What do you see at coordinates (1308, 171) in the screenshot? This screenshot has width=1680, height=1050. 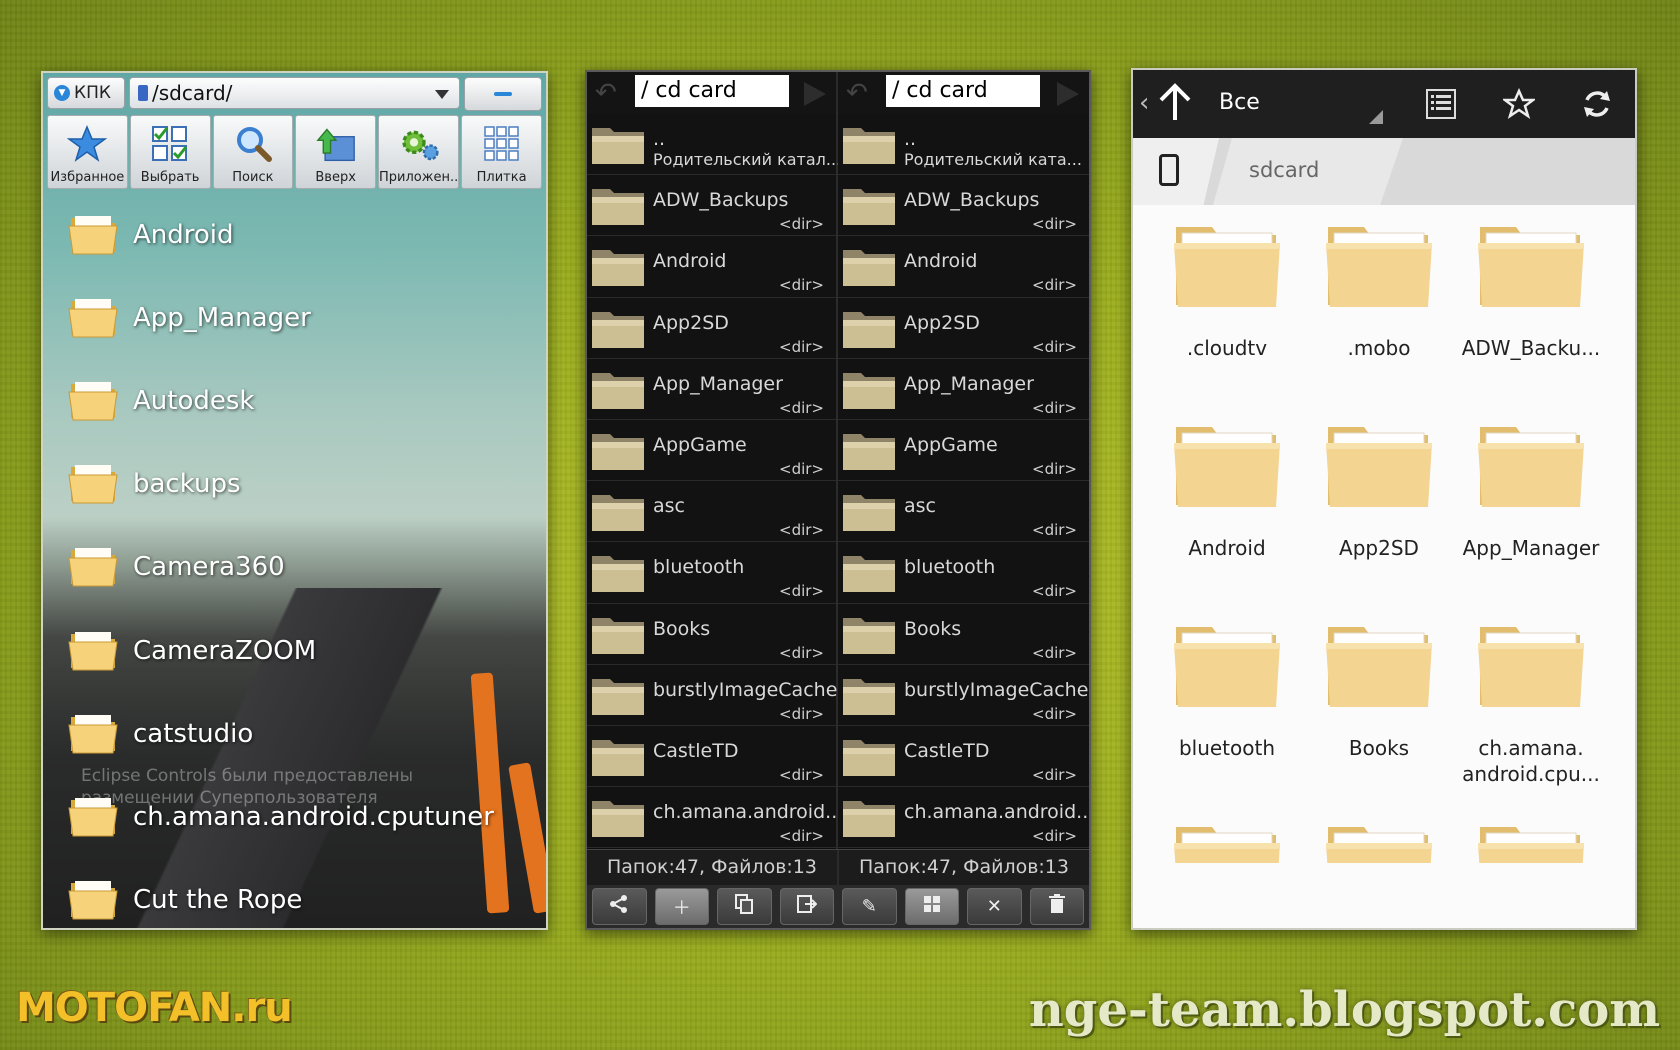 I see `breadcrumb-segment: sdcard` at bounding box center [1308, 171].